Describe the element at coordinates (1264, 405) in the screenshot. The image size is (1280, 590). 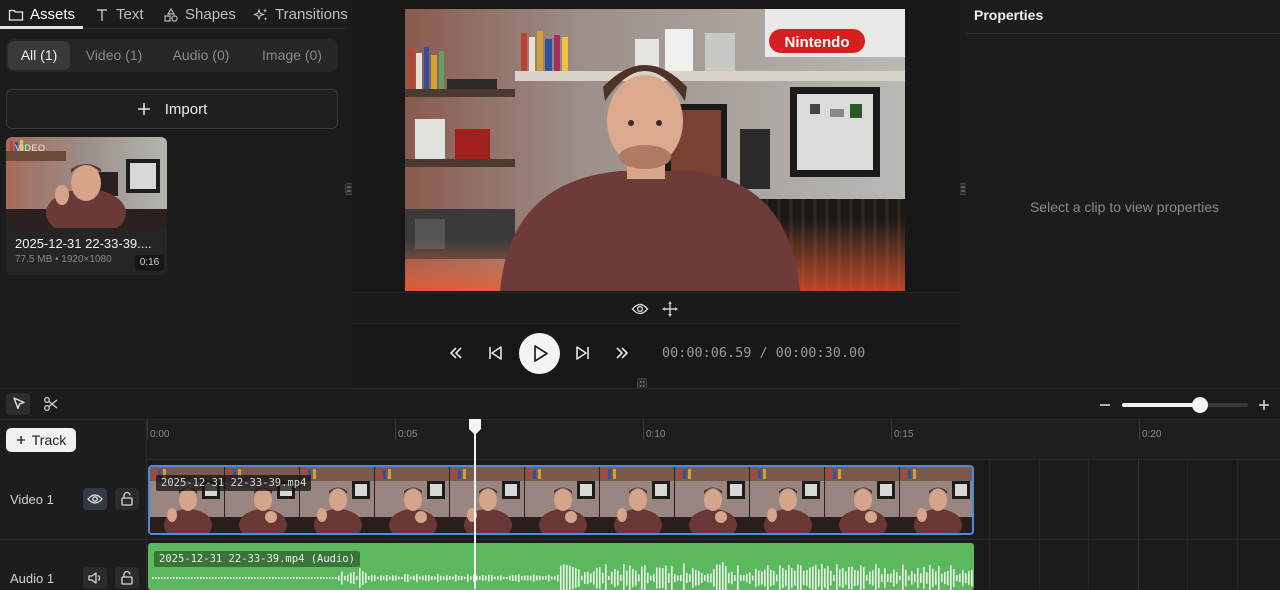
I see `zoom-in-icon` at that location.